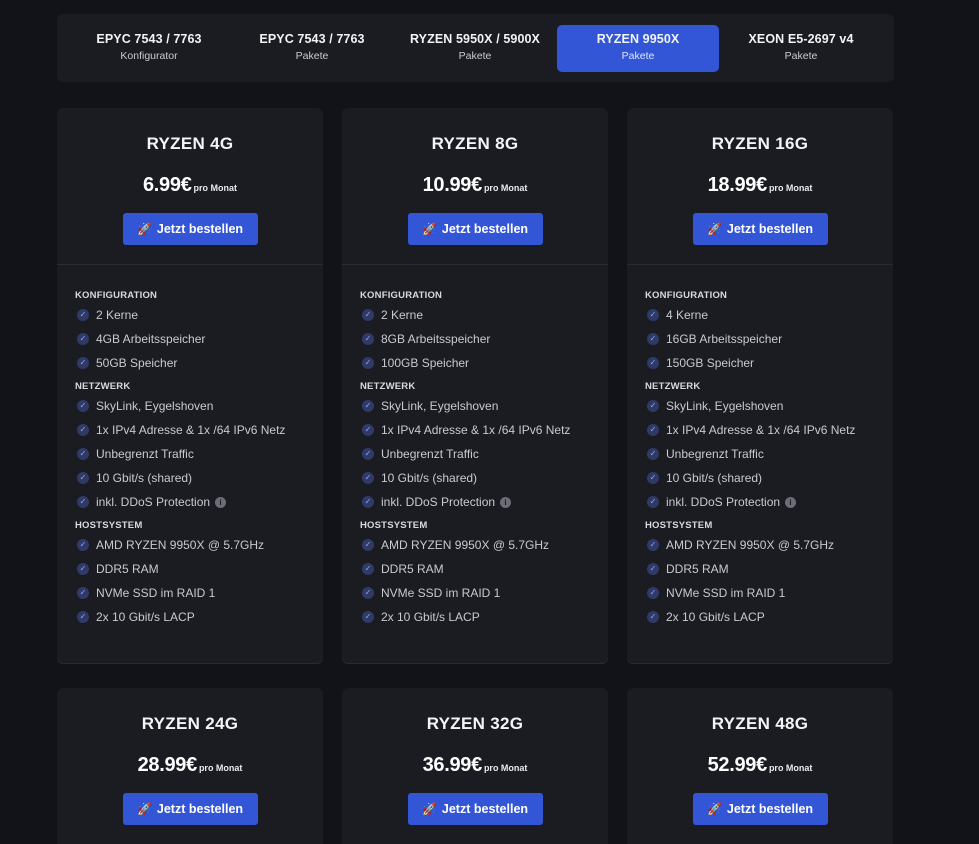  I want to click on tab-subtitle: Pakete, so click(312, 56).